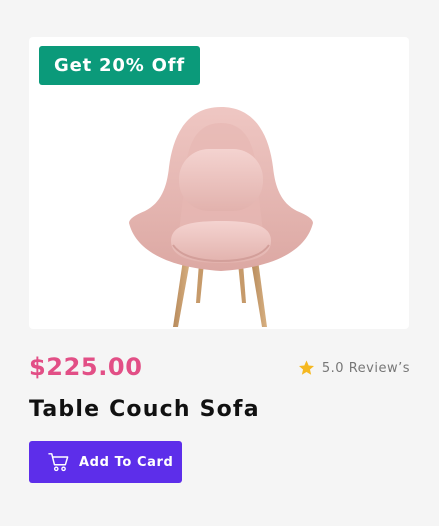  Describe the element at coordinates (119, 65) in the screenshot. I see `discount-badge: Get 20% Off` at that location.